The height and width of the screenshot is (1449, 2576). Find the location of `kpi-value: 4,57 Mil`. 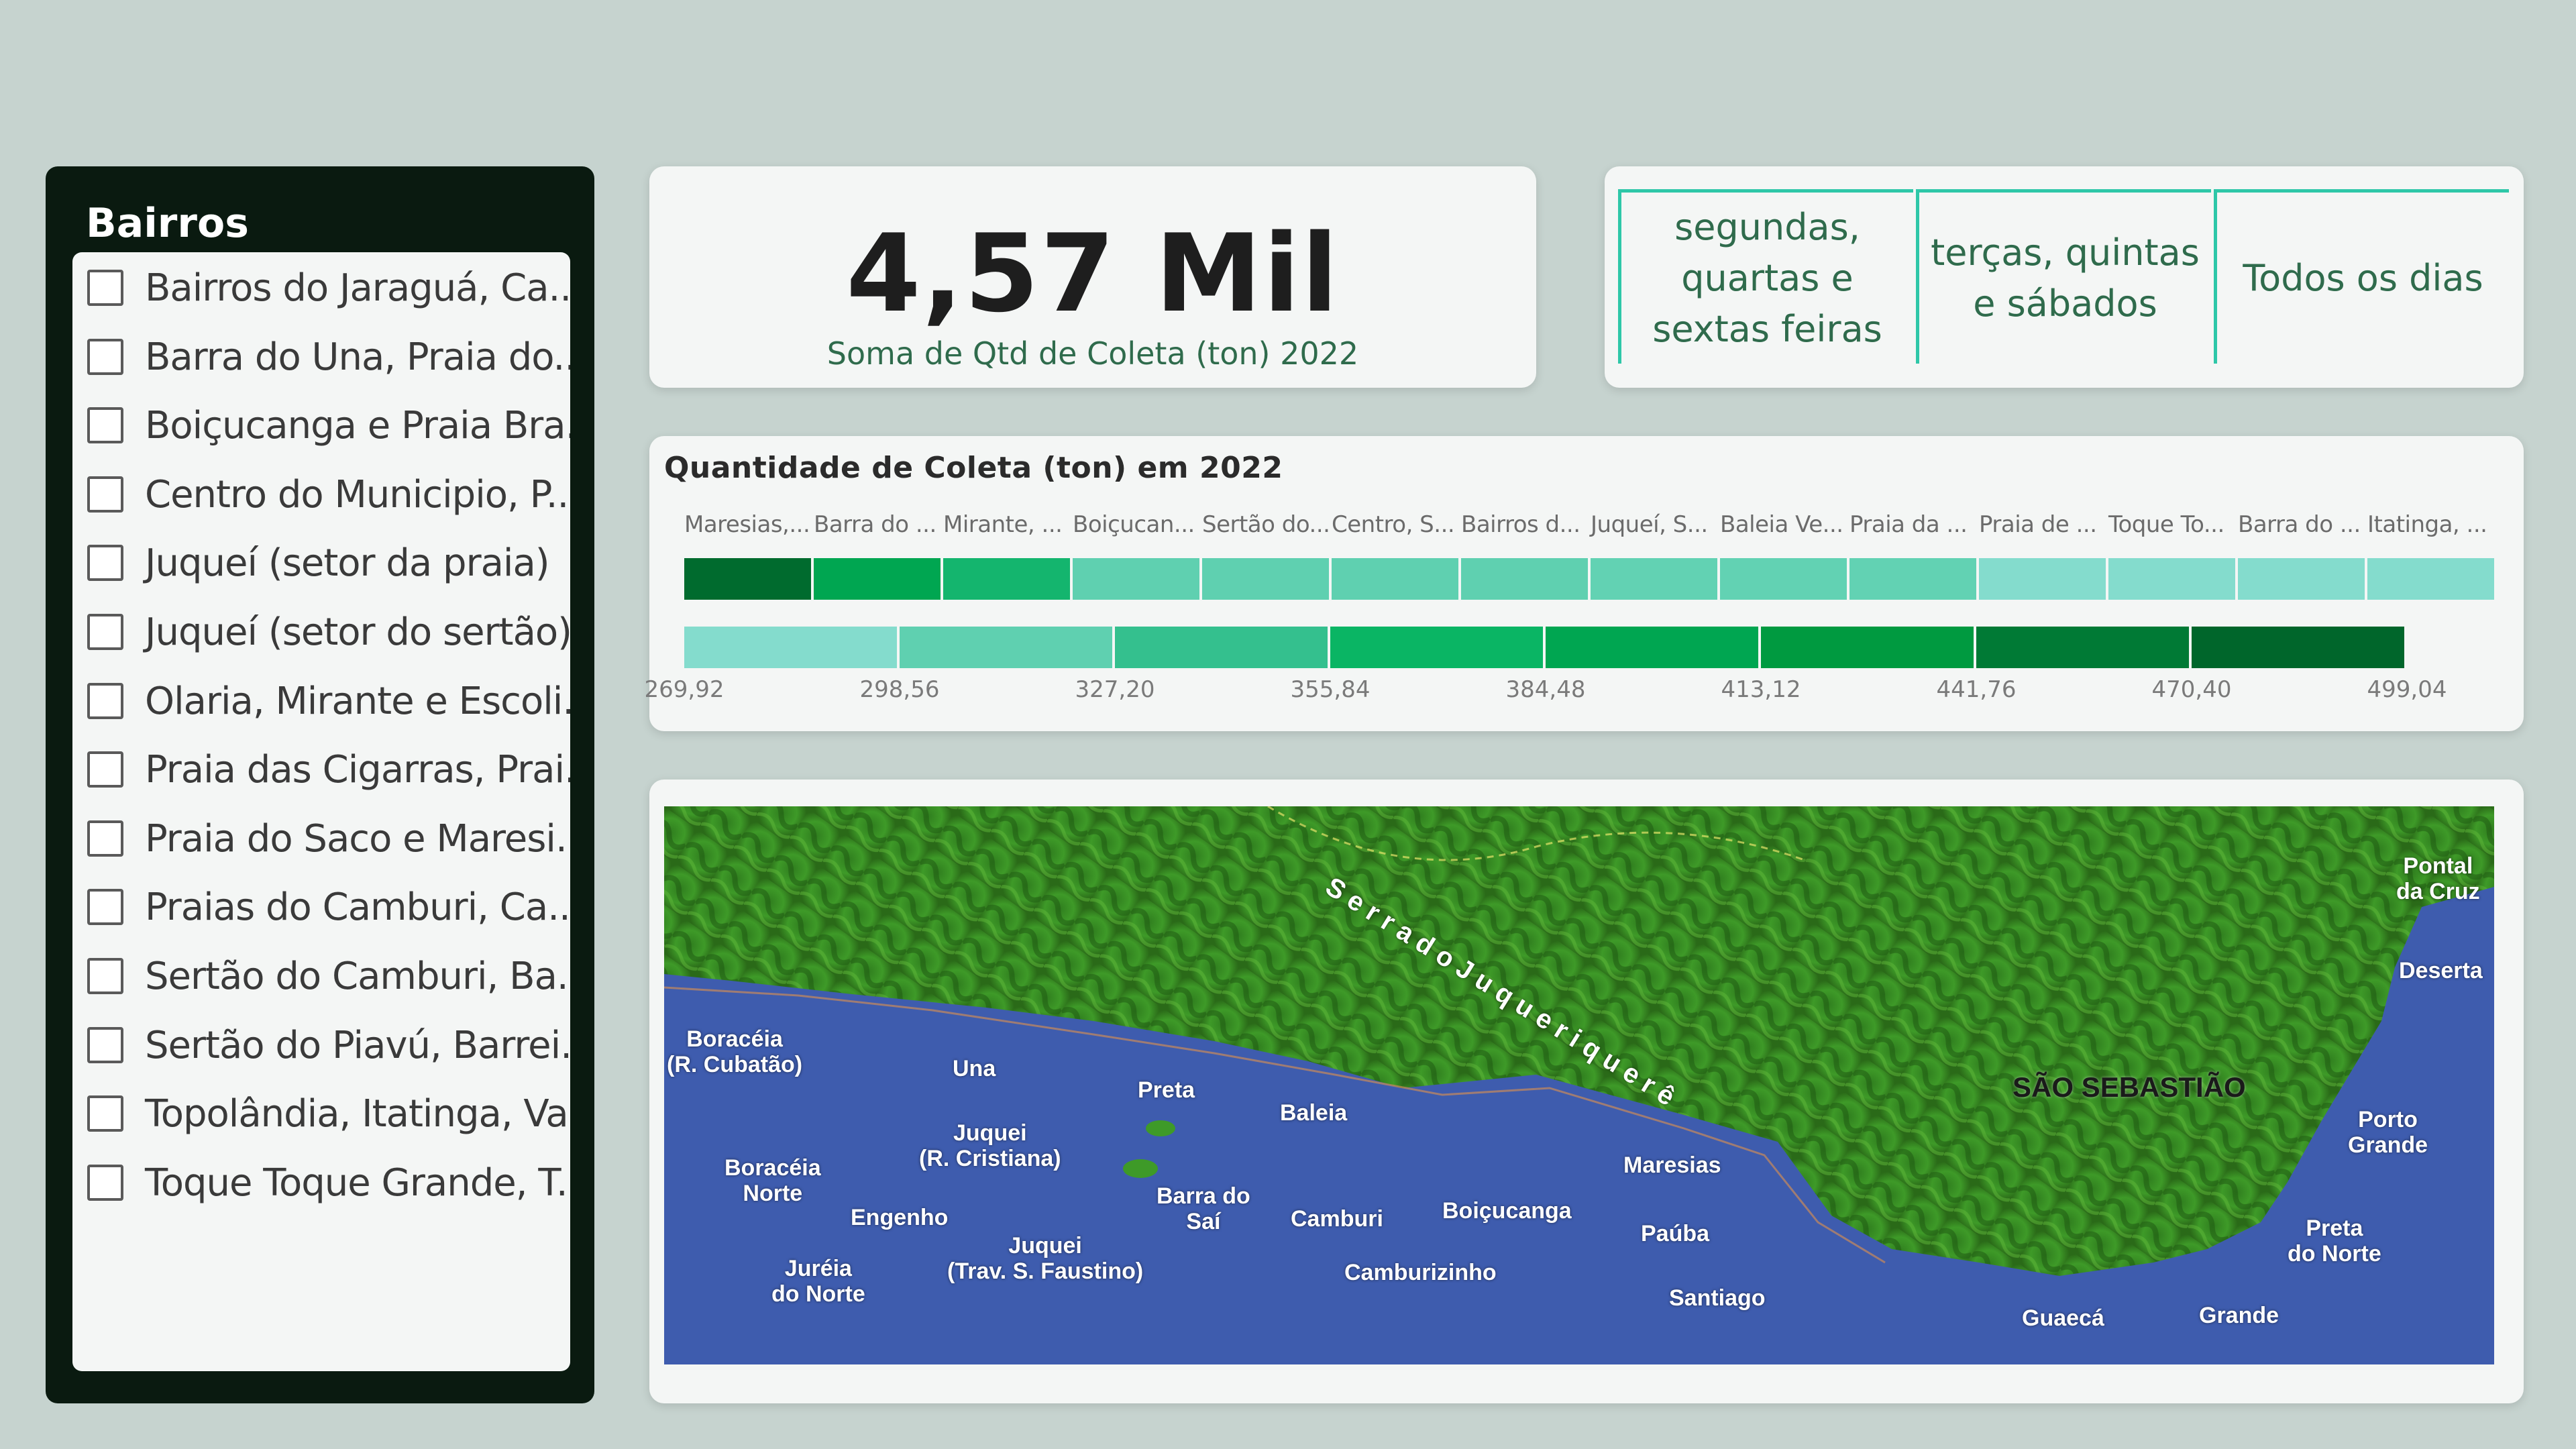

kpi-value: 4,57 Mil is located at coordinates (1093, 273).